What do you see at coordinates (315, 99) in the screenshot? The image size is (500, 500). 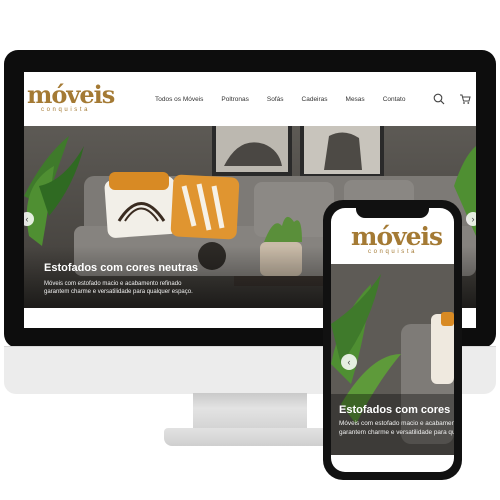 I see `nav-item-cadeiras: Cadeiras` at bounding box center [315, 99].